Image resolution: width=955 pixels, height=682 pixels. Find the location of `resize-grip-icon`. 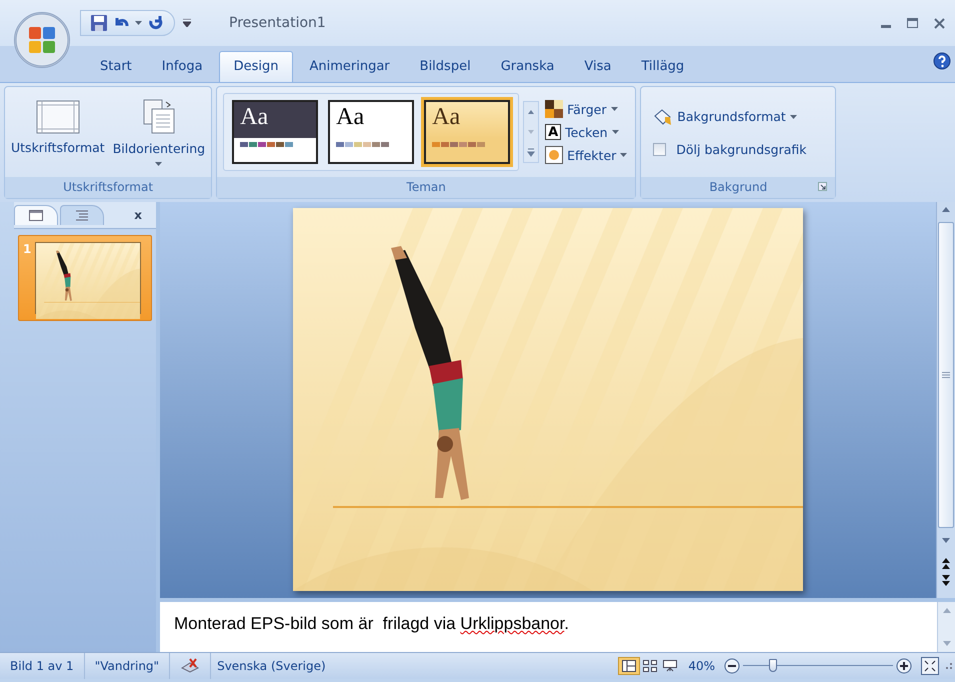

resize-grip-icon is located at coordinates (949, 666).